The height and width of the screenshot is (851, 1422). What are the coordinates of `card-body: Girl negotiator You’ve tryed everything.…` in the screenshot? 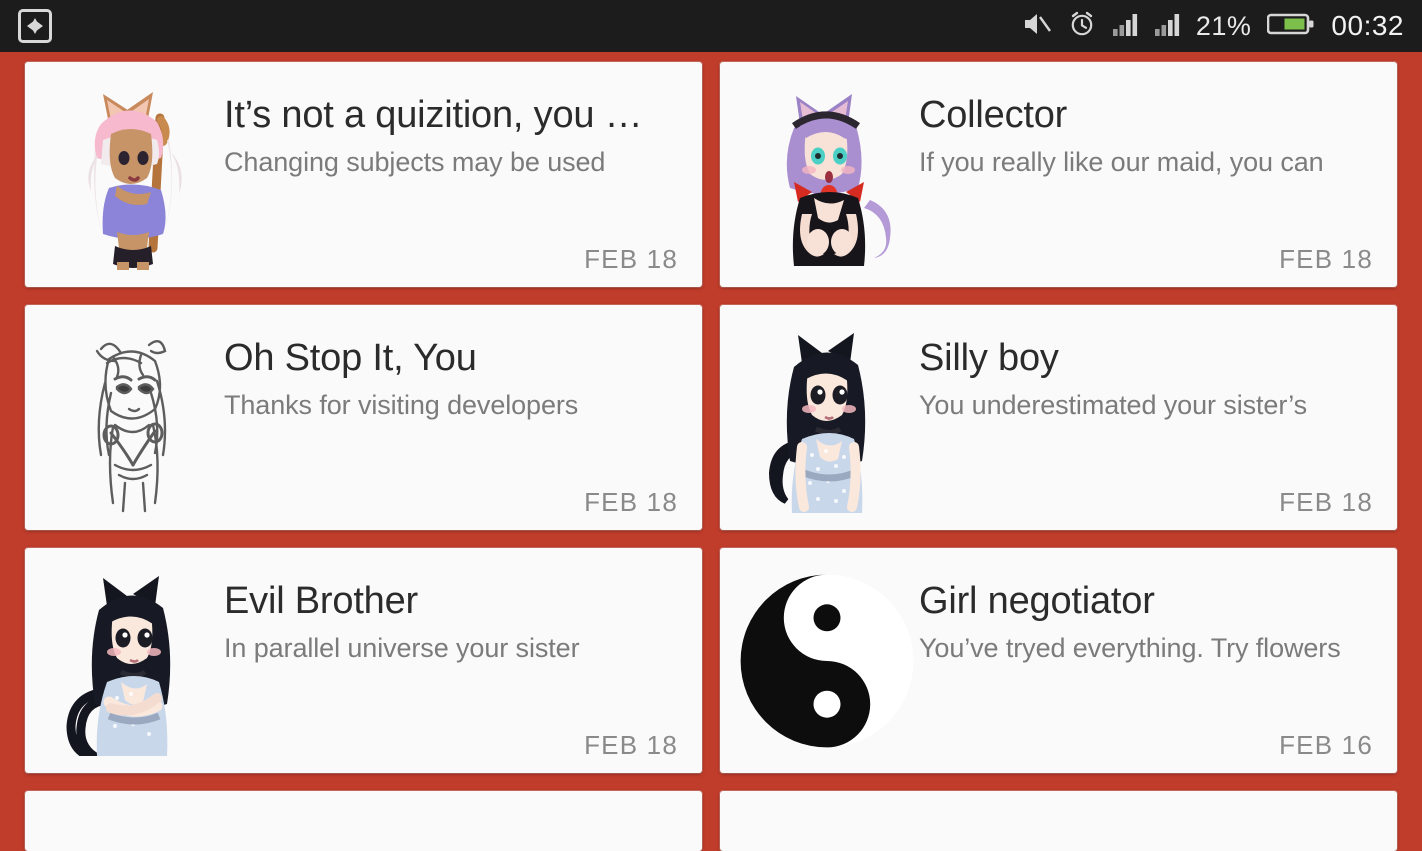 It's located at (1146, 660).